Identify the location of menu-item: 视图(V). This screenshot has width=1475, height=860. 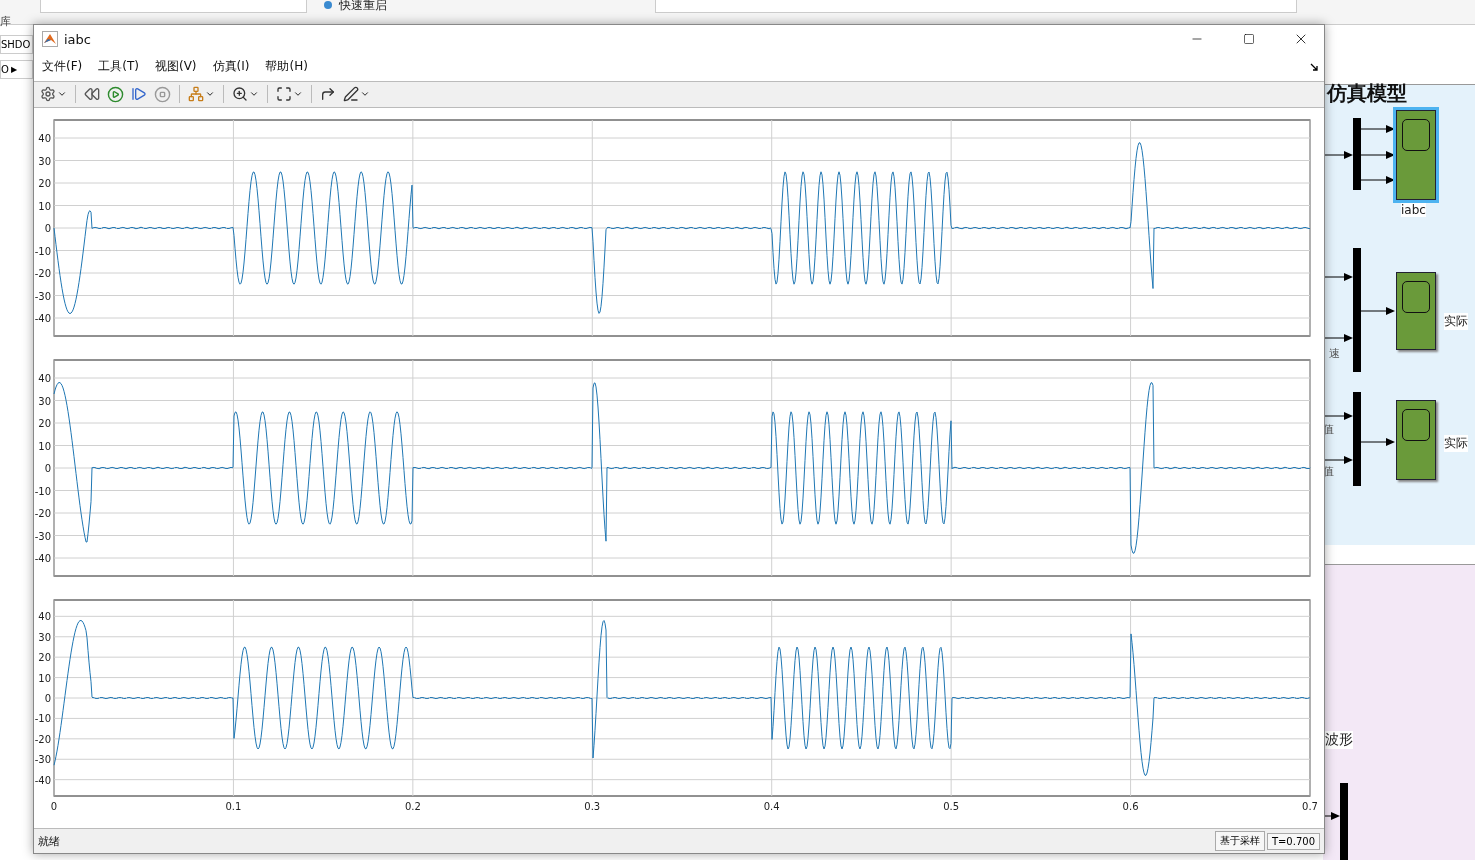
(175, 67).